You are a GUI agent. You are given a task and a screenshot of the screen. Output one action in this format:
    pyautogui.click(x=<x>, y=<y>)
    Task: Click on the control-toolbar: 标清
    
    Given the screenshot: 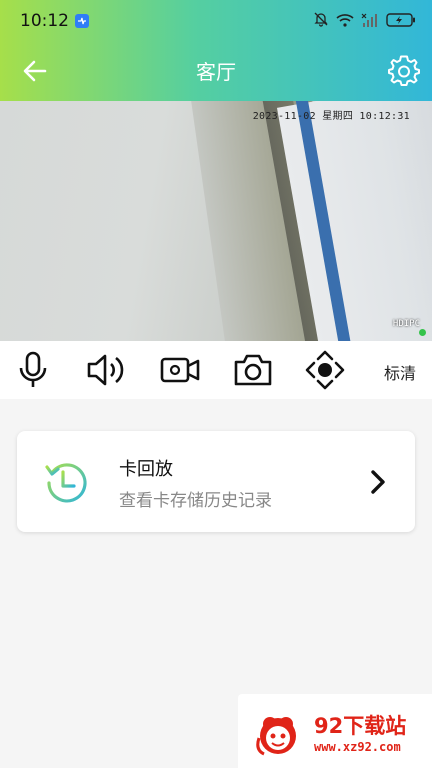 What is the action you would take?
    pyautogui.click(x=216, y=370)
    